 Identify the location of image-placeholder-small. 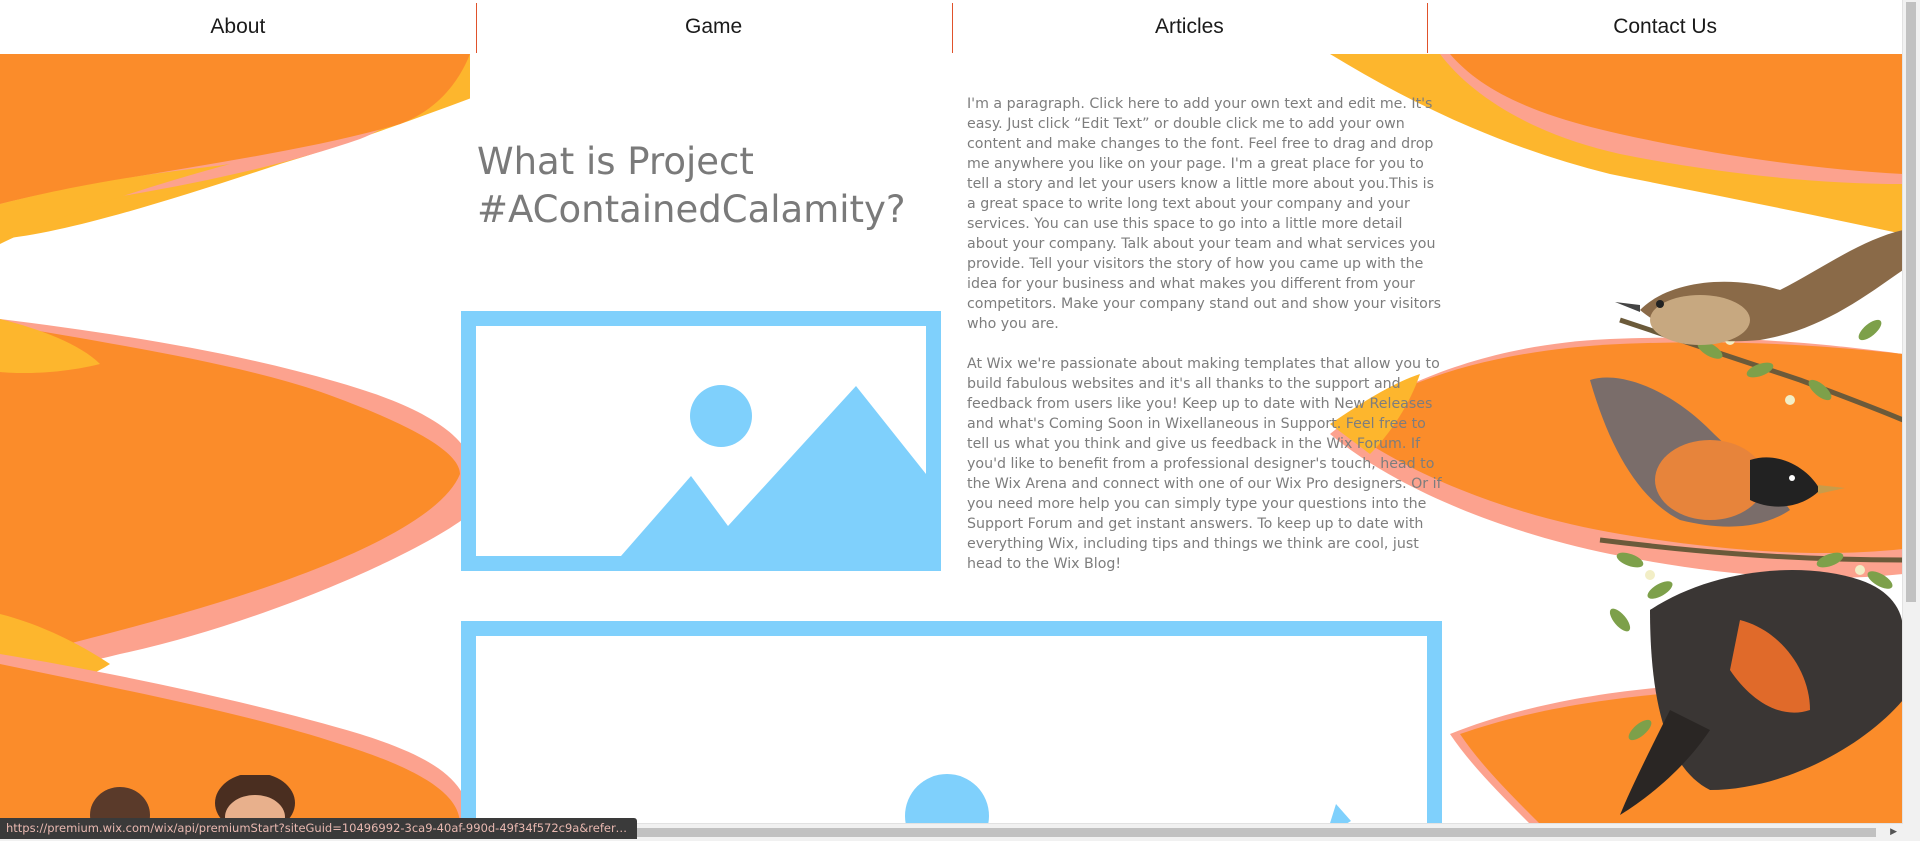
(701, 441).